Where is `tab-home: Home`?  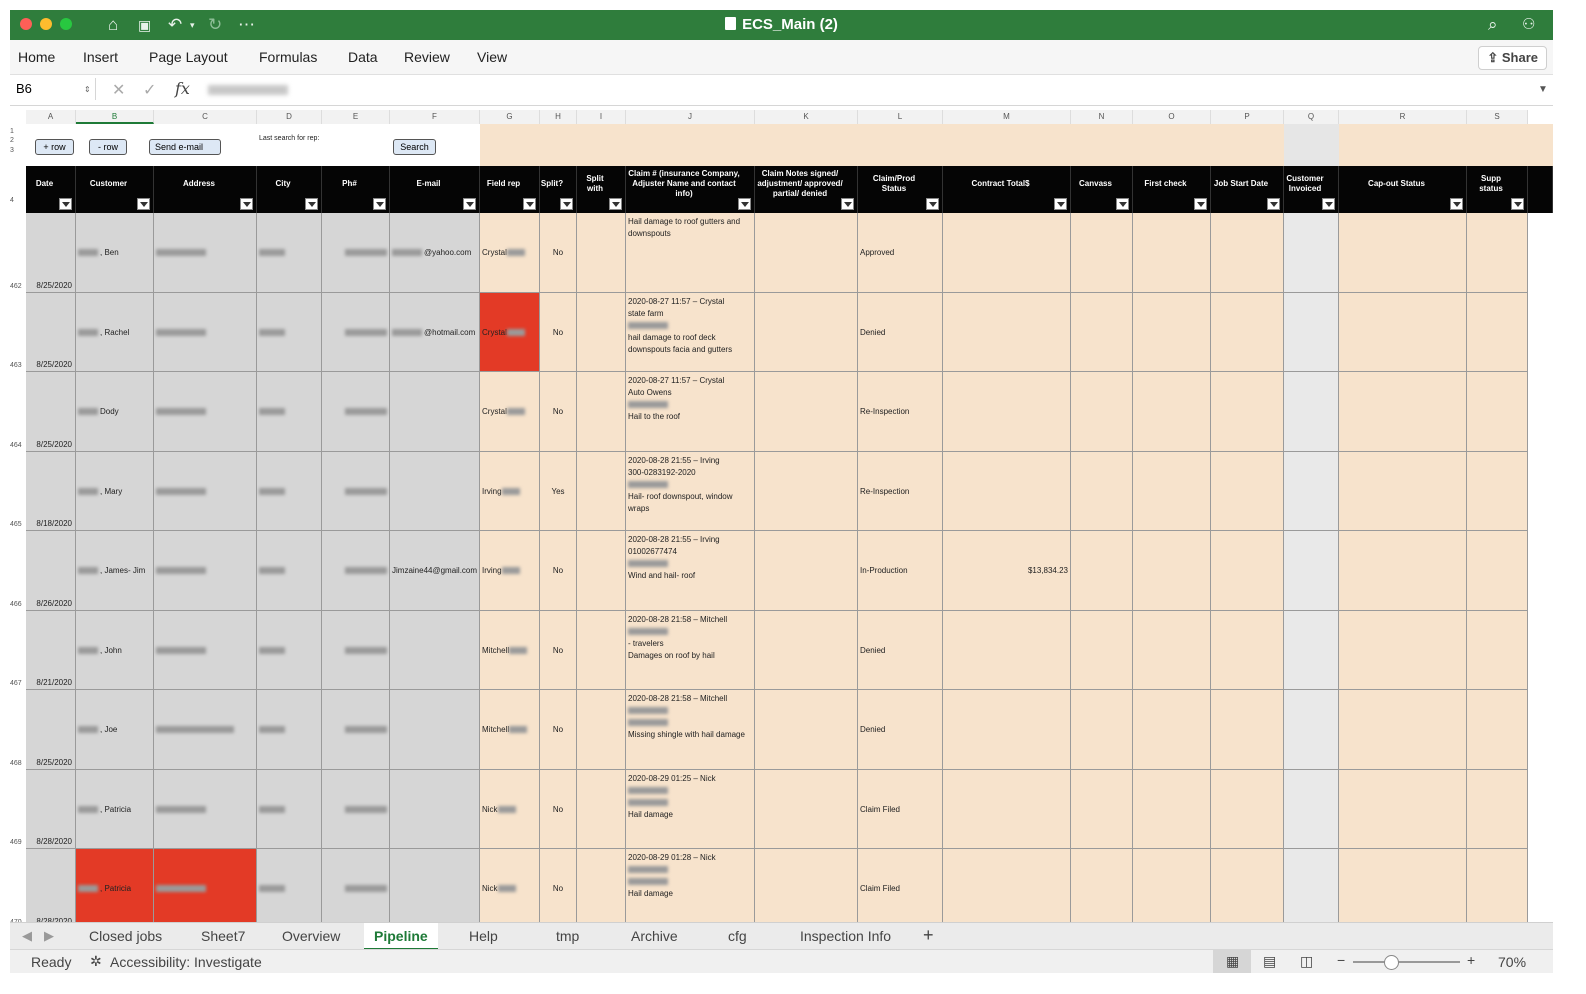
tab-home: Home is located at coordinates (36, 57).